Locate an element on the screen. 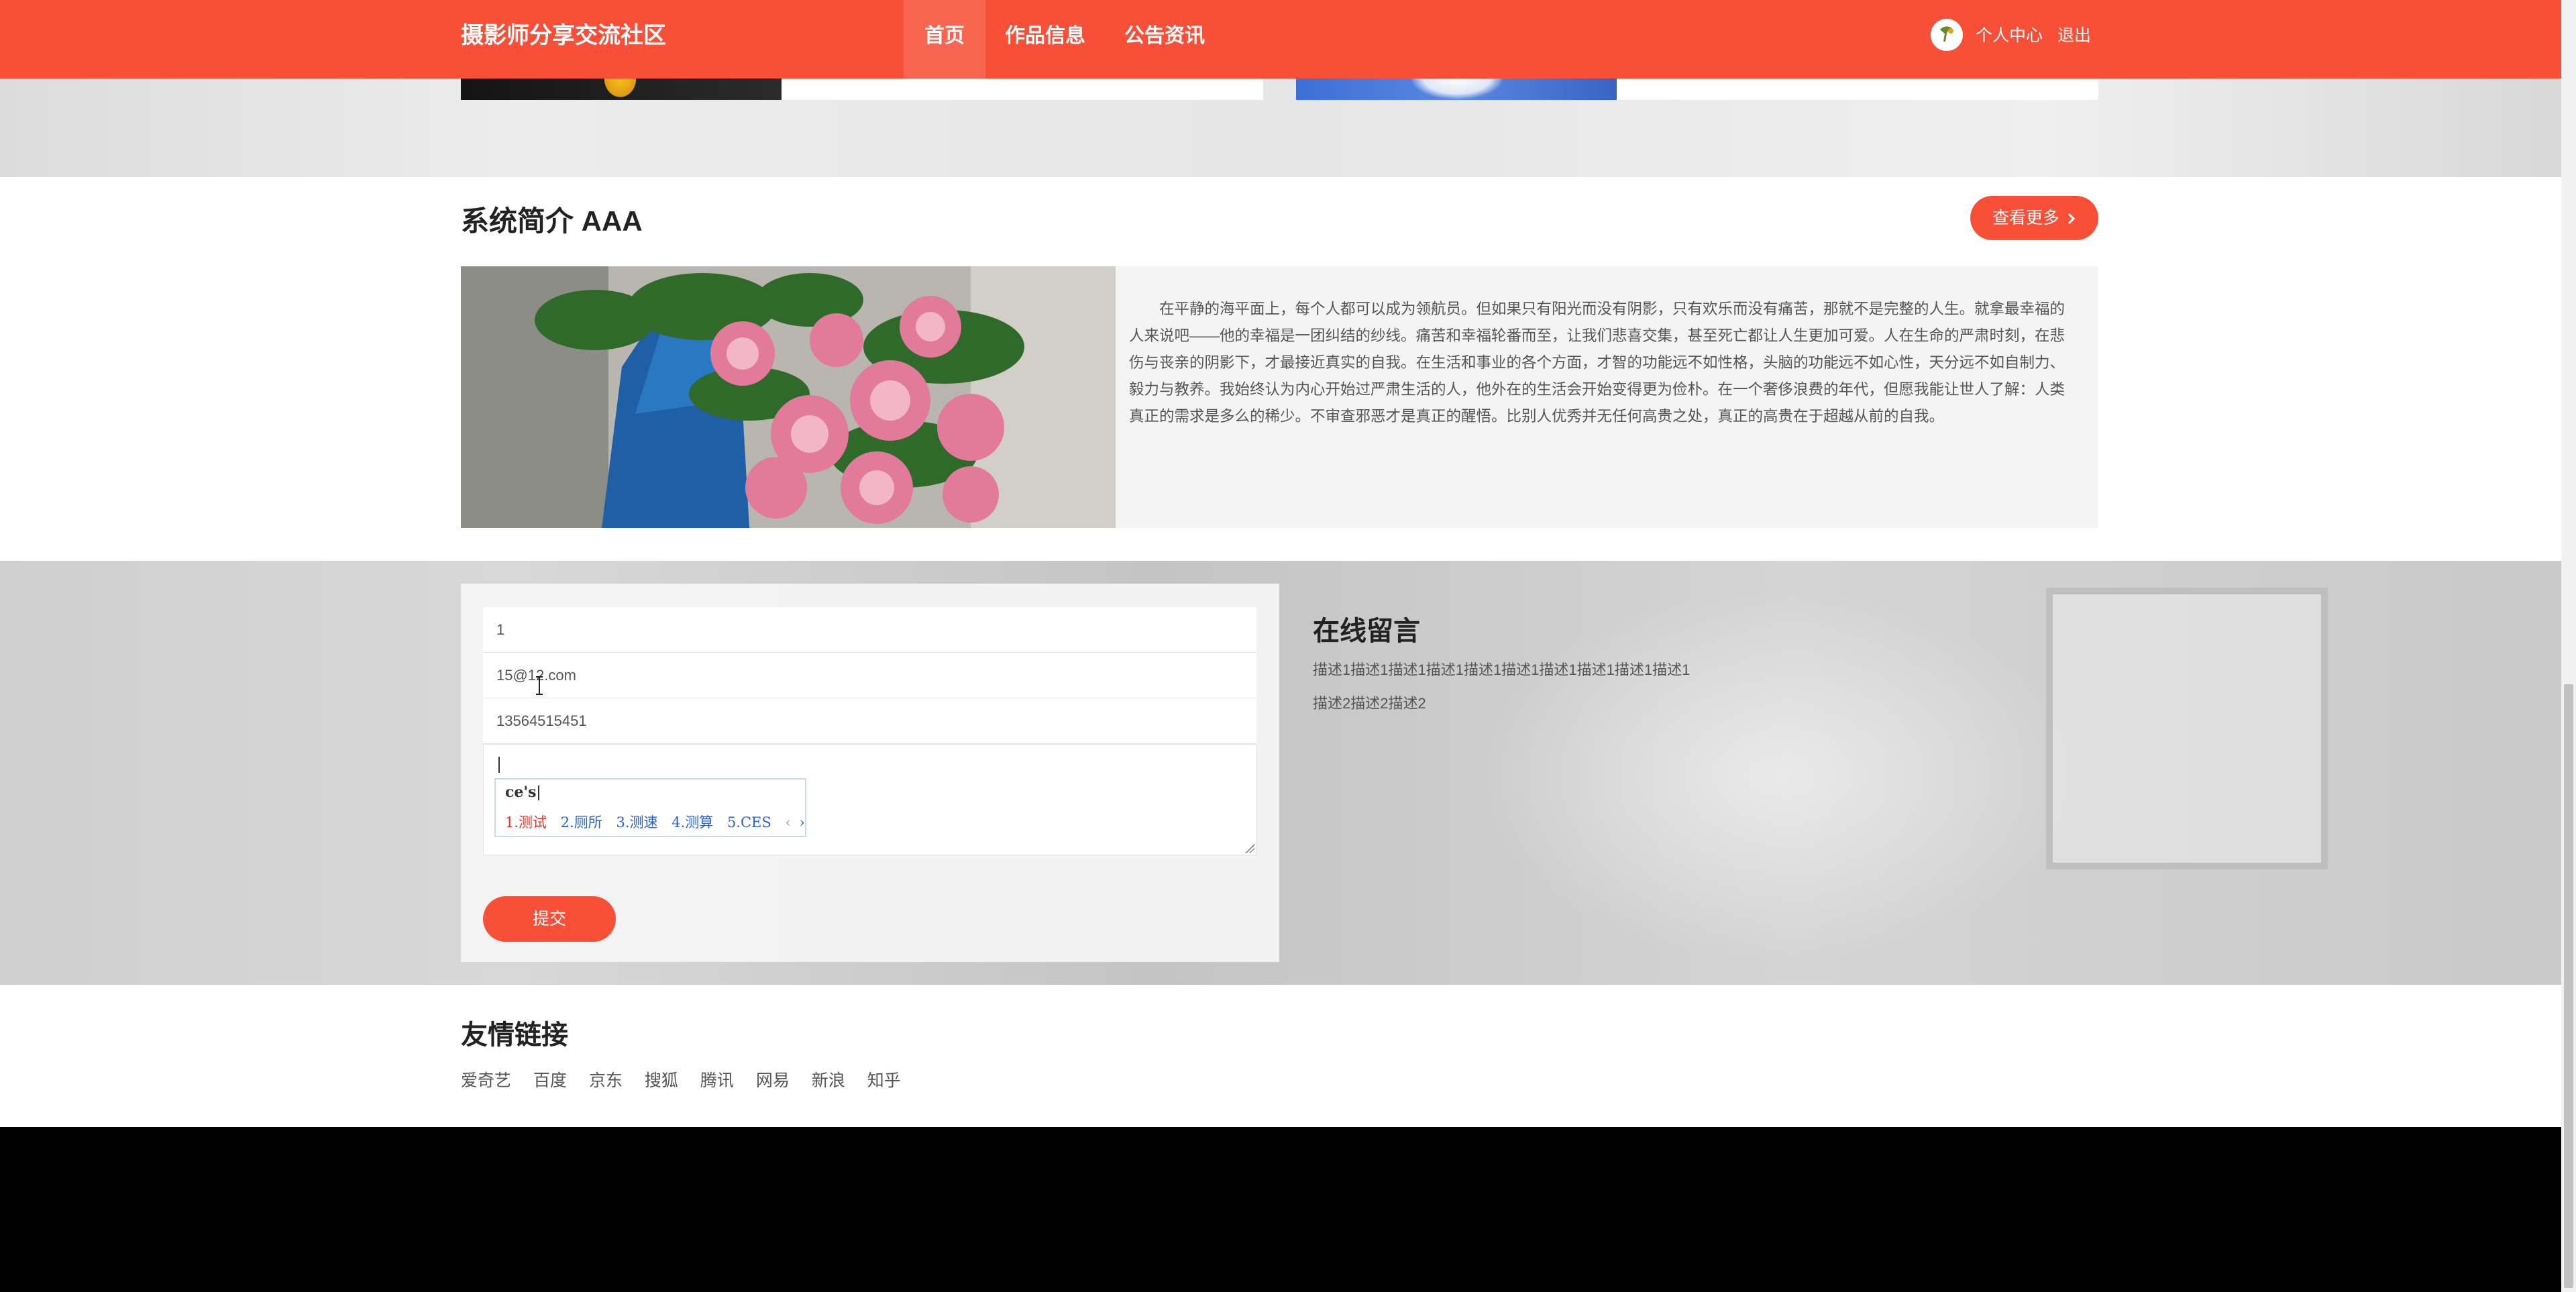 The width and height of the screenshot is (2576, 1292). ime-candidate: 1.测试 is located at coordinates (526, 822).